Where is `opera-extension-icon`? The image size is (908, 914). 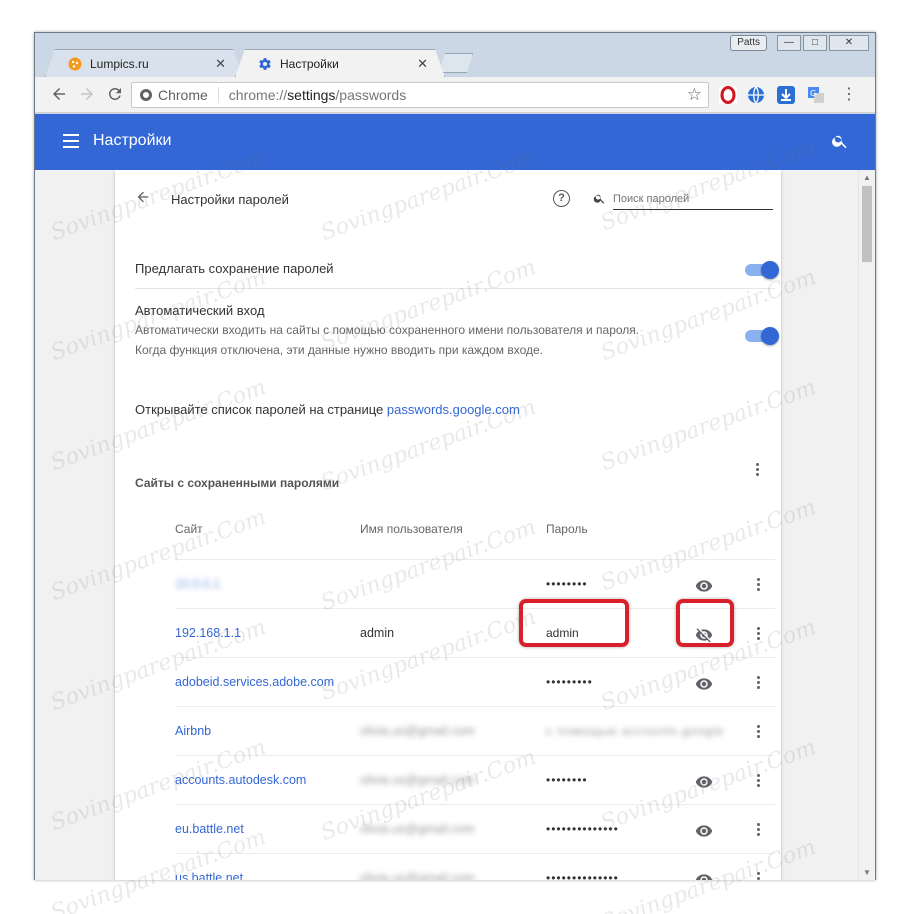 opera-extension-icon is located at coordinates (728, 95).